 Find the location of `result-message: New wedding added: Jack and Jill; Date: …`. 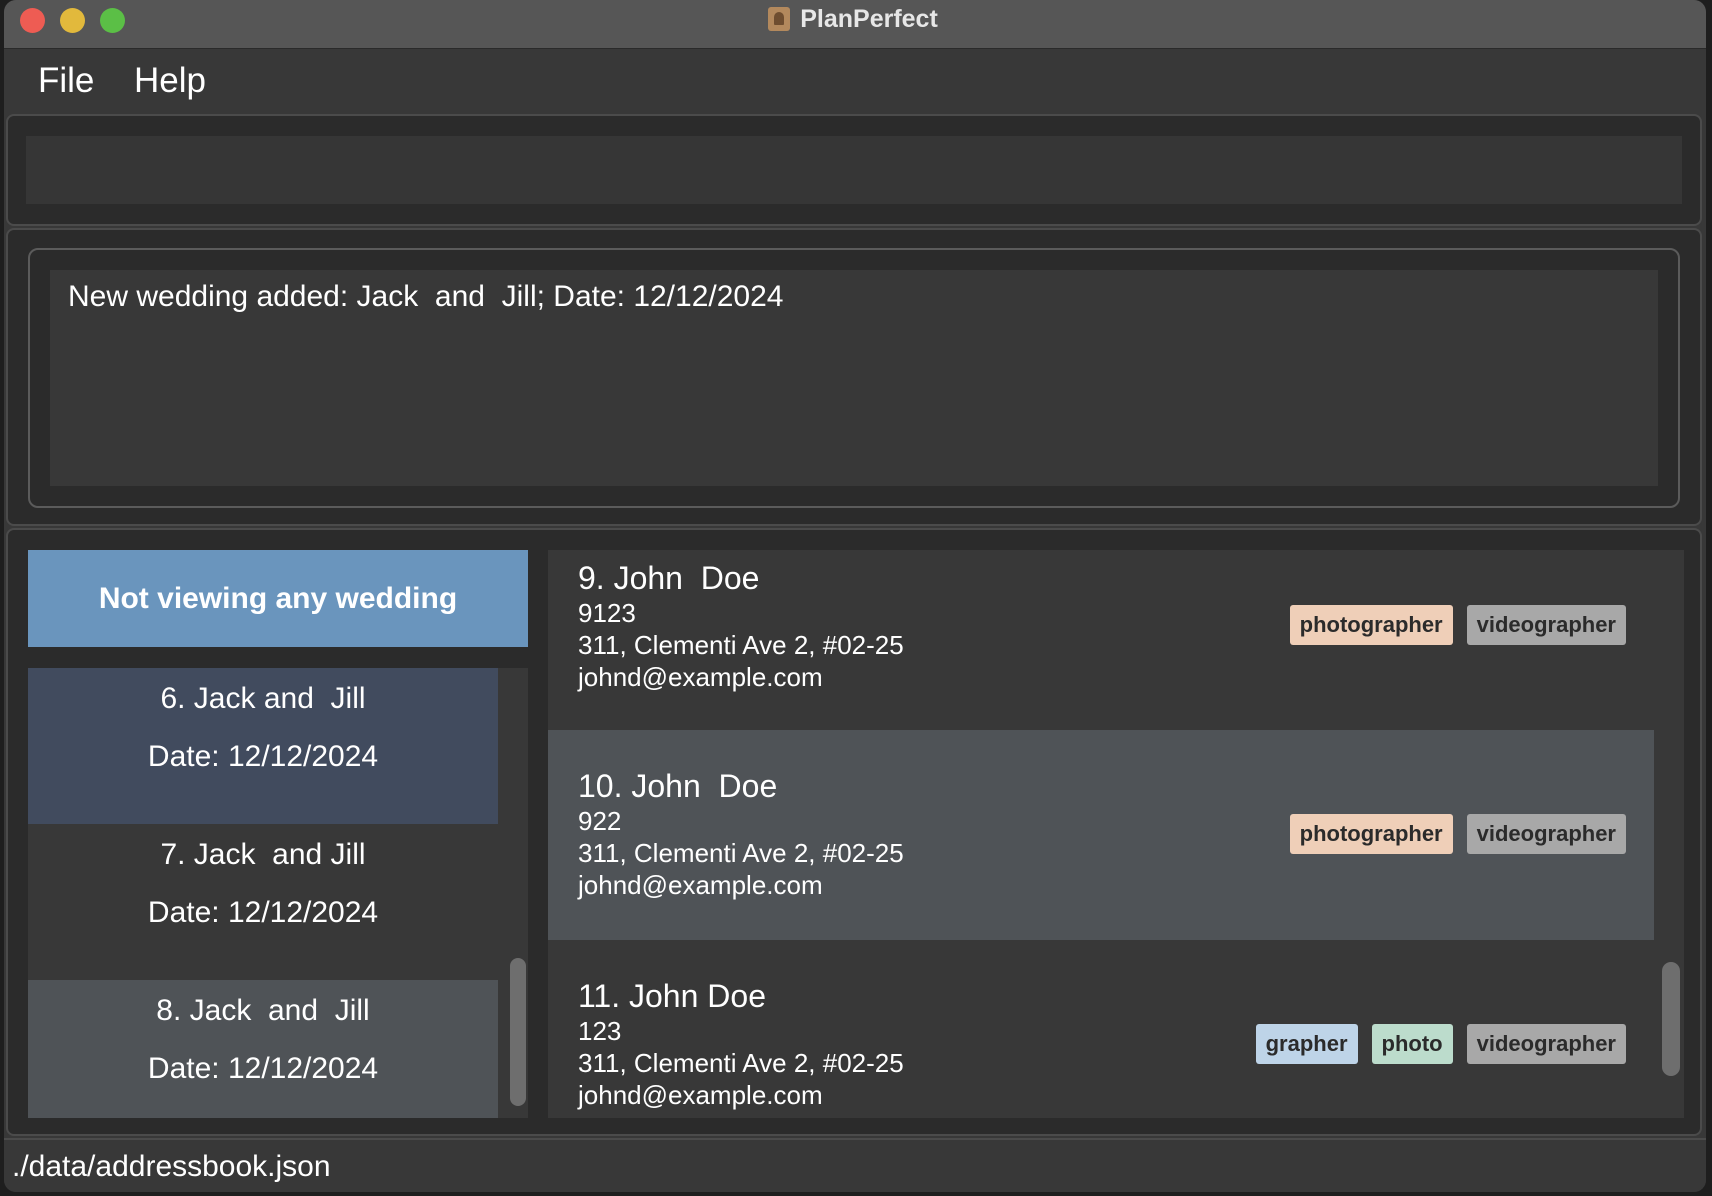

result-message: New wedding added: Jack and Jill; Date: … is located at coordinates (426, 296).